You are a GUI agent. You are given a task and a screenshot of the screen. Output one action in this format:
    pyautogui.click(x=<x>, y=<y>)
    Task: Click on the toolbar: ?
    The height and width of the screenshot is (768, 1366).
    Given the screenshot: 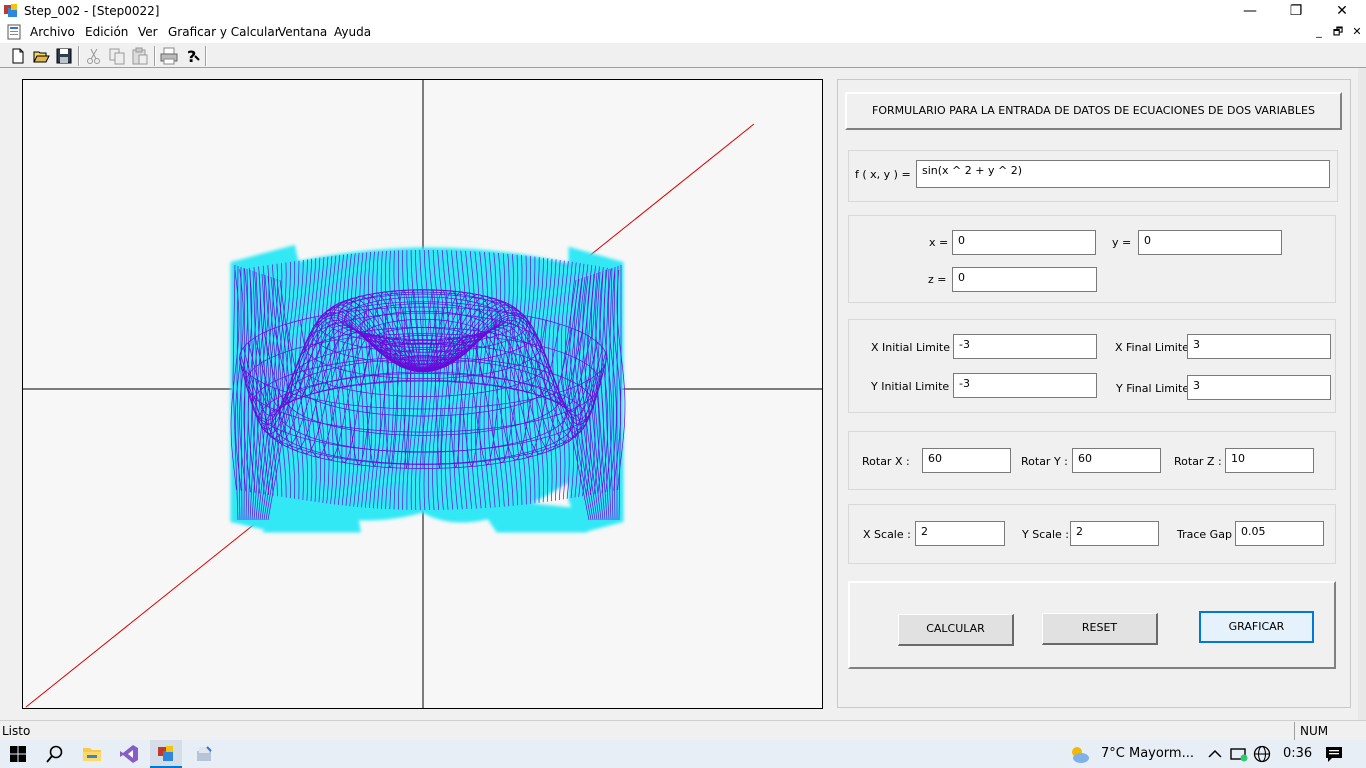 What is the action you would take?
    pyautogui.click(x=683, y=55)
    